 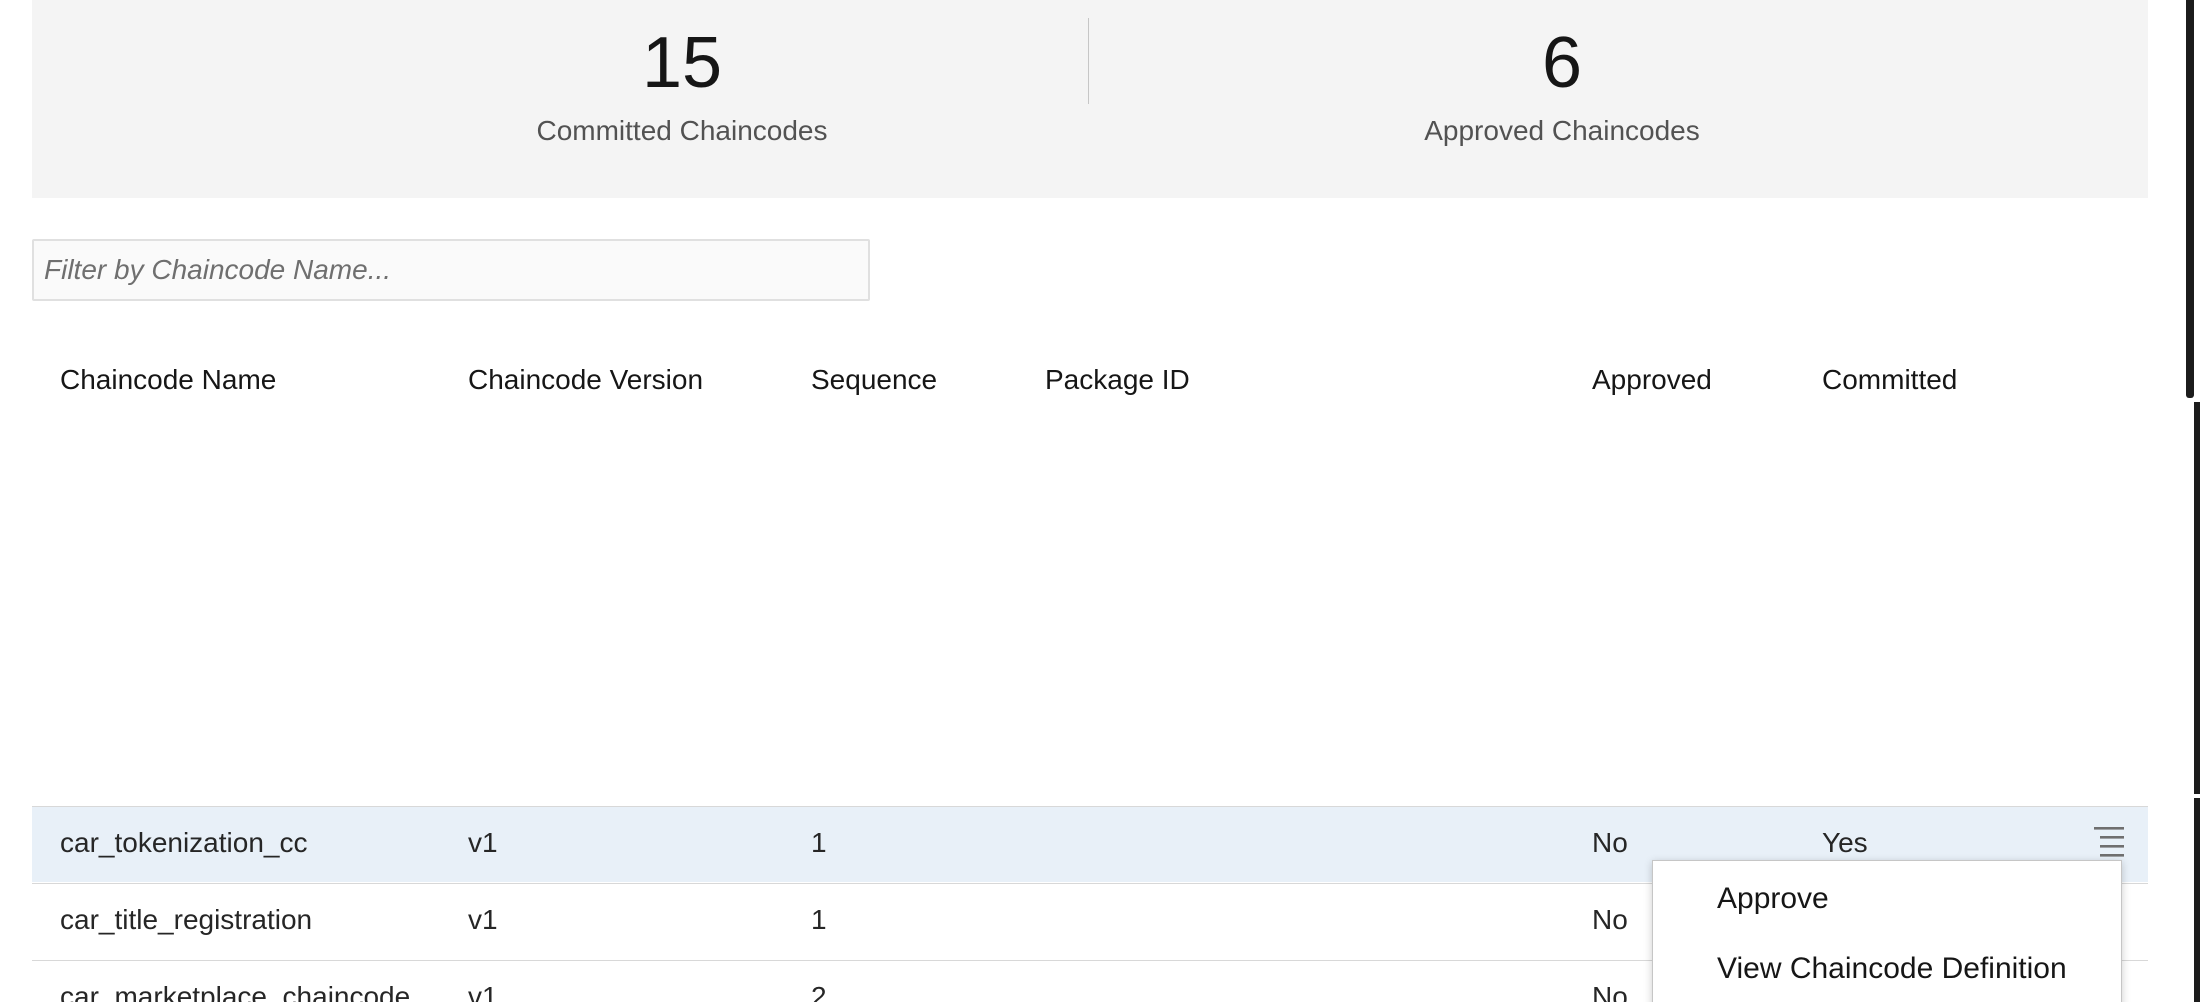 What do you see at coordinates (1562, 130) in the screenshot?
I see `approved-chaincodes-label: Approved Chaincodes` at bounding box center [1562, 130].